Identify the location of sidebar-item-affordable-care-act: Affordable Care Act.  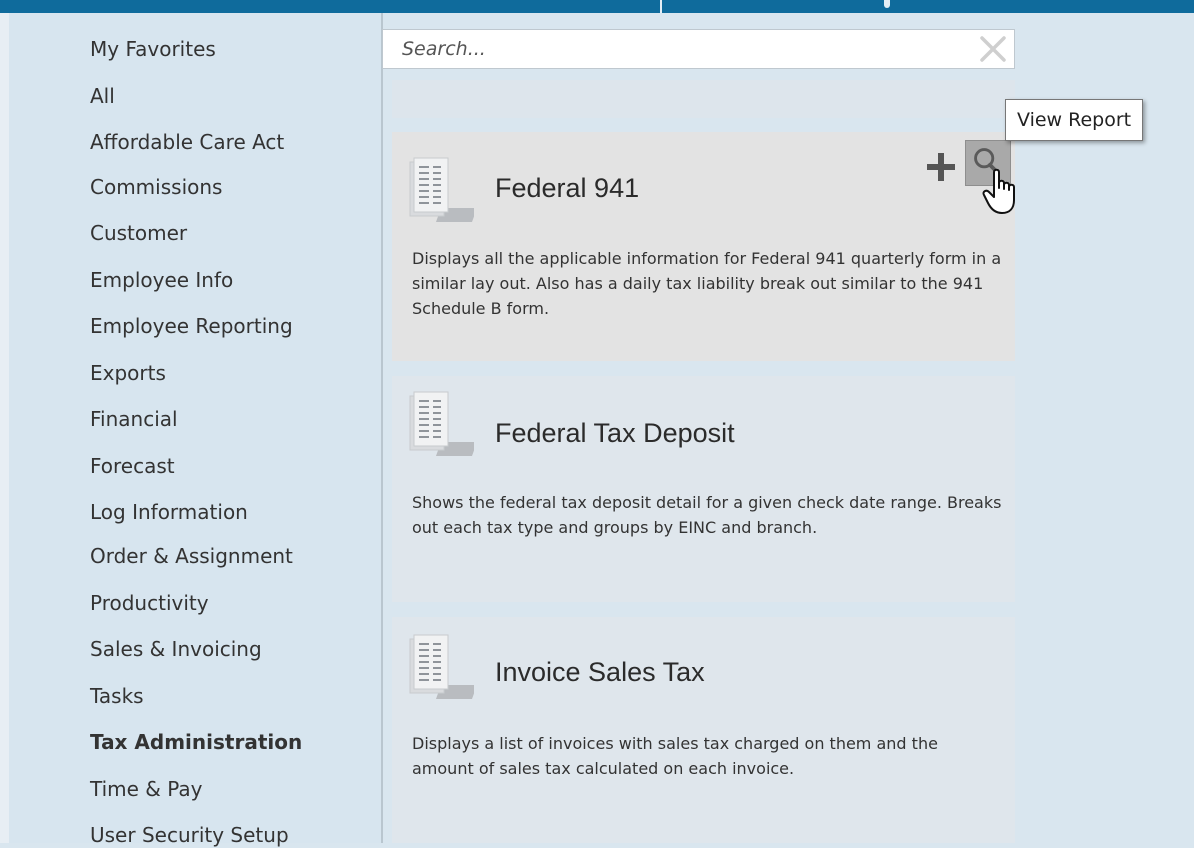
(187, 142).